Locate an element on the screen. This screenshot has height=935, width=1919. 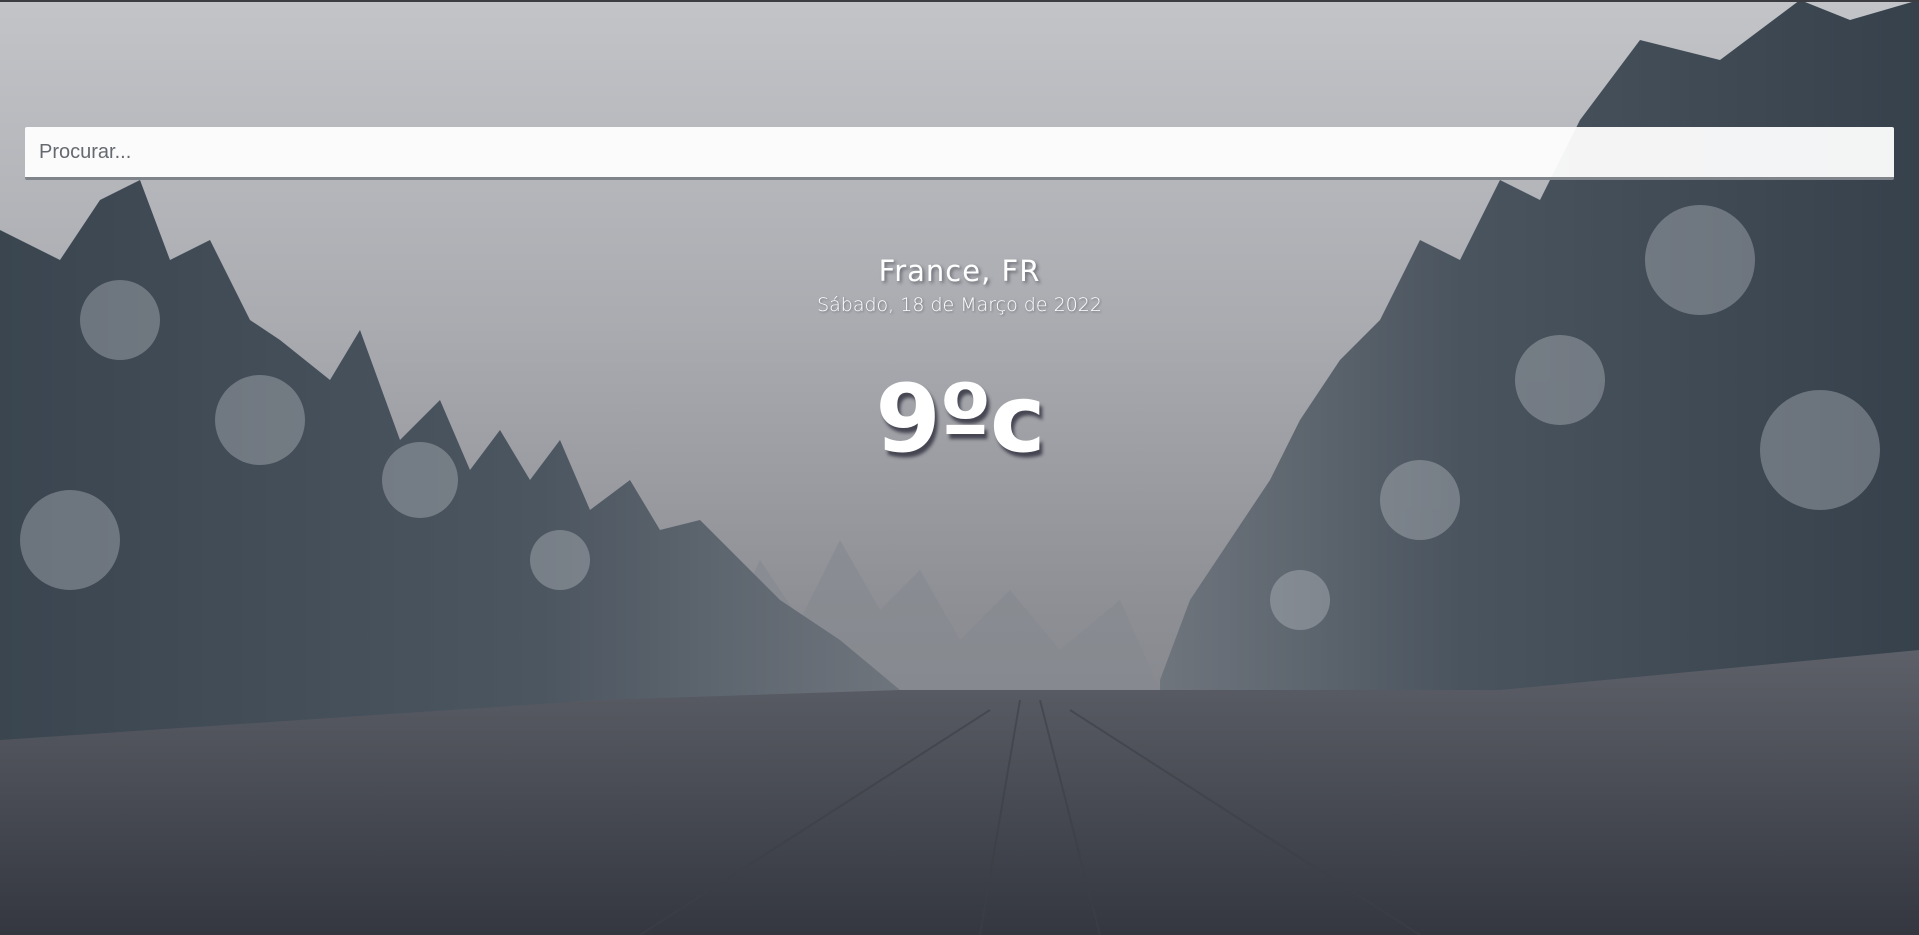
location-label: France, FR is located at coordinates (959, 271).